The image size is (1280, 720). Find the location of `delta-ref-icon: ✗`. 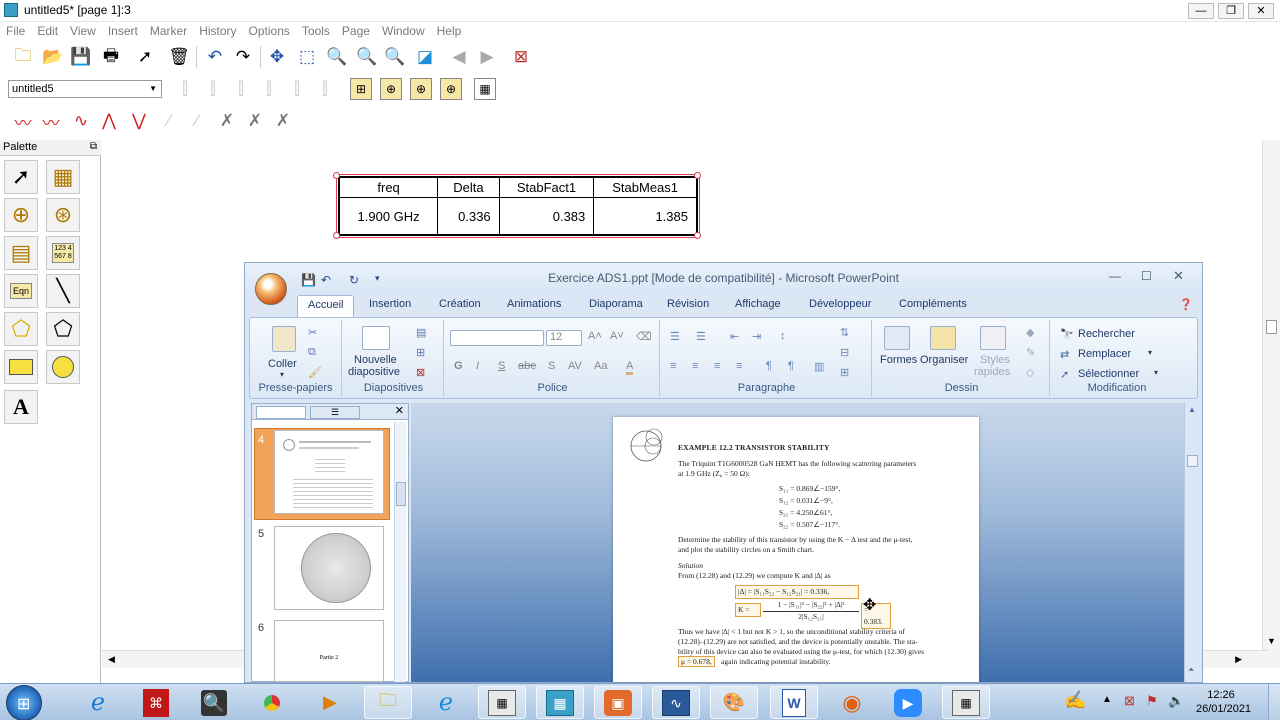

delta-ref-icon: ✗ is located at coordinates (283, 121).